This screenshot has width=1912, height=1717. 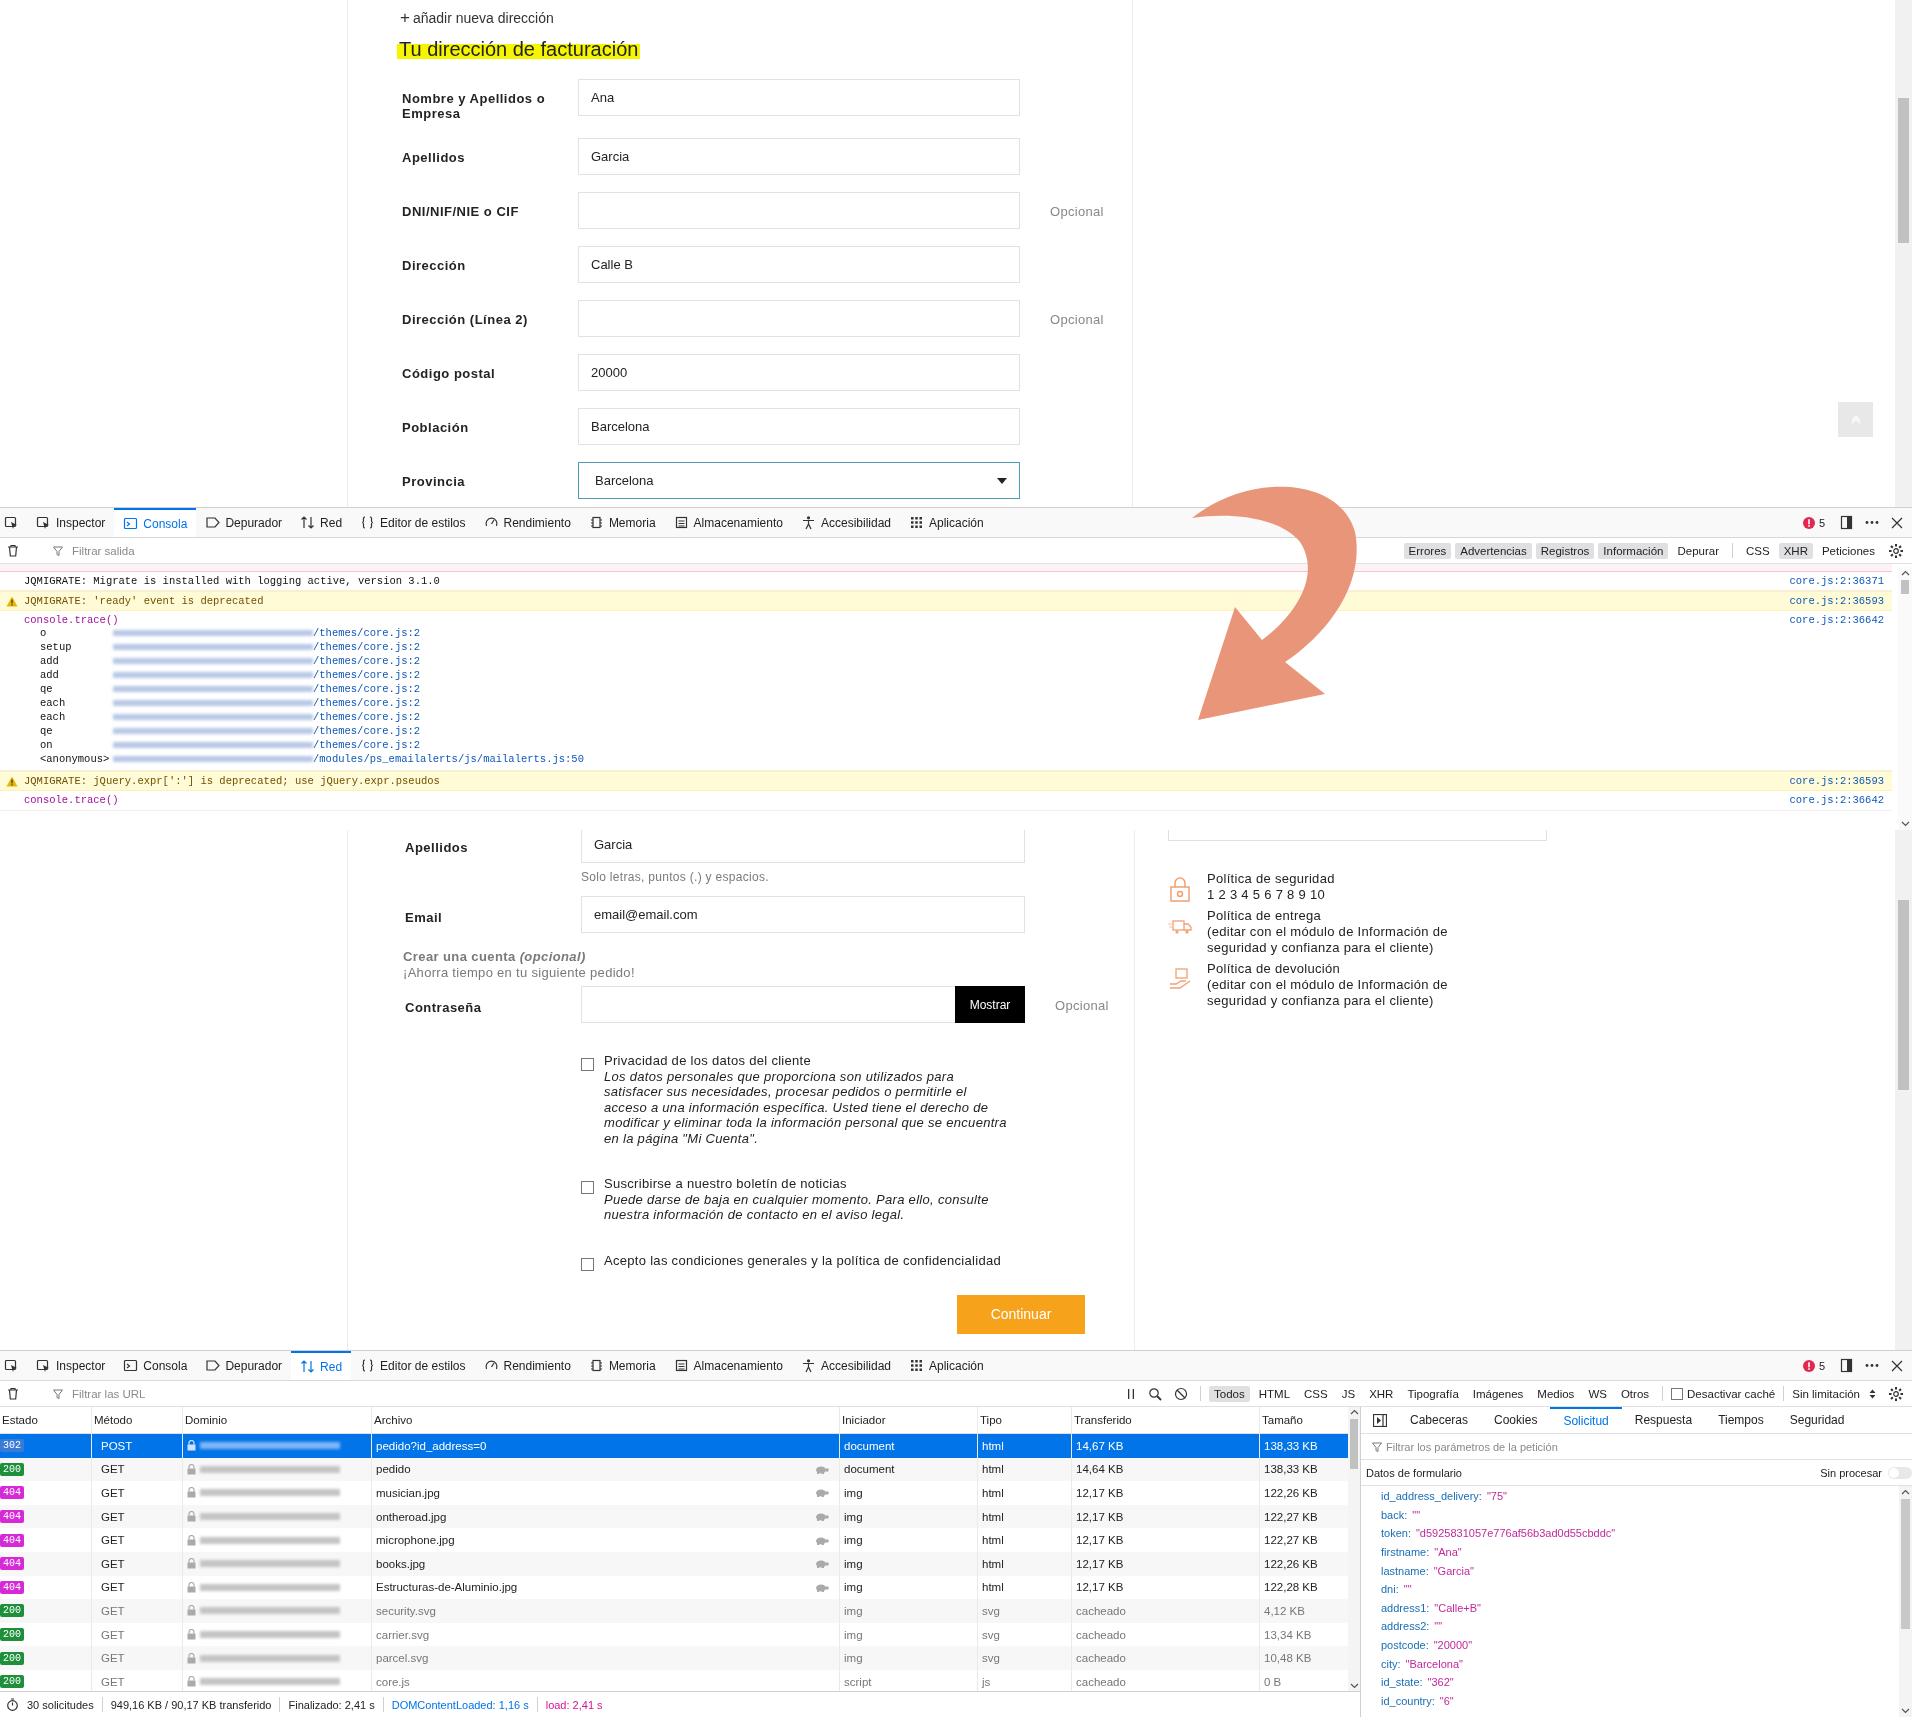 I want to click on add-address-link: + añadir nueva dirección, so click(x=766, y=18).